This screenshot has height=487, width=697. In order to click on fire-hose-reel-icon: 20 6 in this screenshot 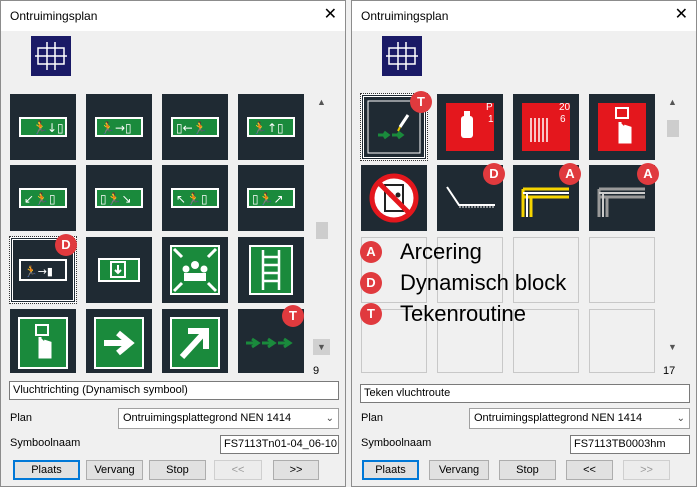, I will do `click(546, 127)`.